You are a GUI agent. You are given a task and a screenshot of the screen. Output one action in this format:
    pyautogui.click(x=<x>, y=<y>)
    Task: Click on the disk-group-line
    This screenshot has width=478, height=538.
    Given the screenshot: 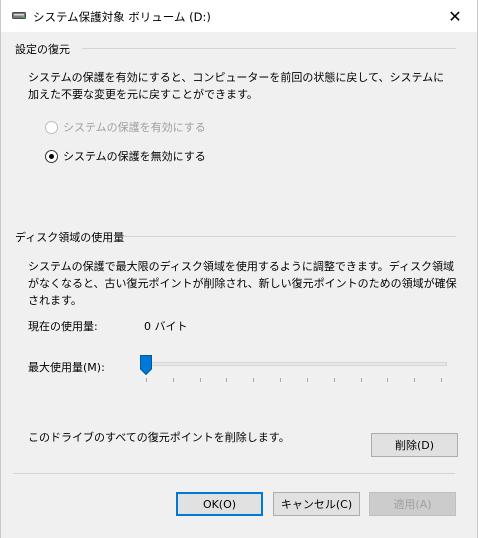 What is the action you would take?
    pyautogui.click(x=289, y=236)
    